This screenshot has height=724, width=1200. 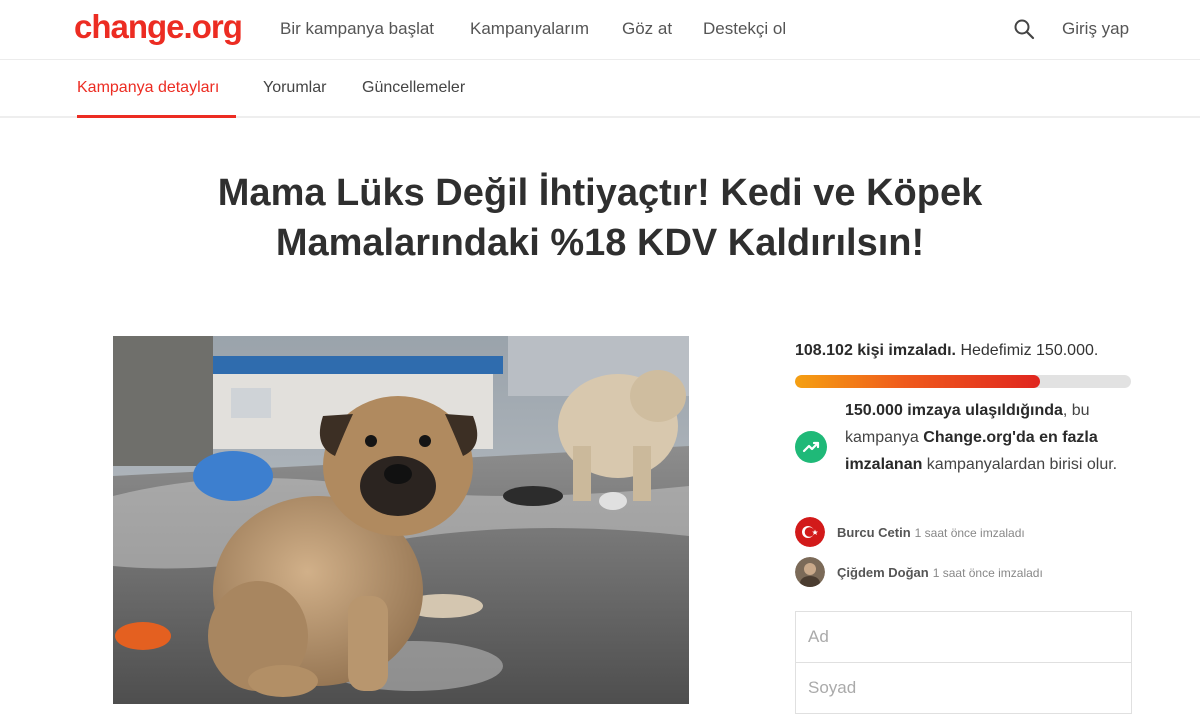 What do you see at coordinates (647, 29) in the screenshot?
I see `nav-browse: Göz at` at bounding box center [647, 29].